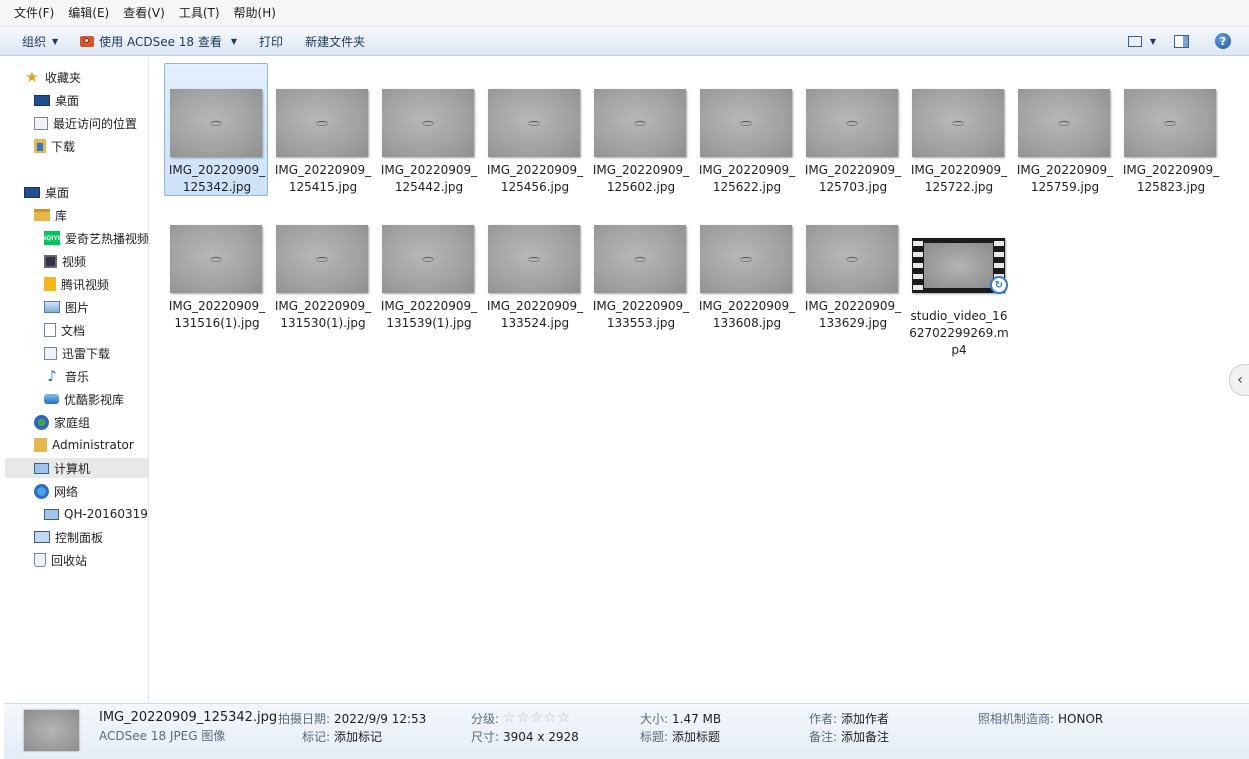  What do you see at coordinates (852, 265) in the screenshot?
I see `file-item: IMG_20220909_ 133629.jpg` at bounding box center [852, 265].